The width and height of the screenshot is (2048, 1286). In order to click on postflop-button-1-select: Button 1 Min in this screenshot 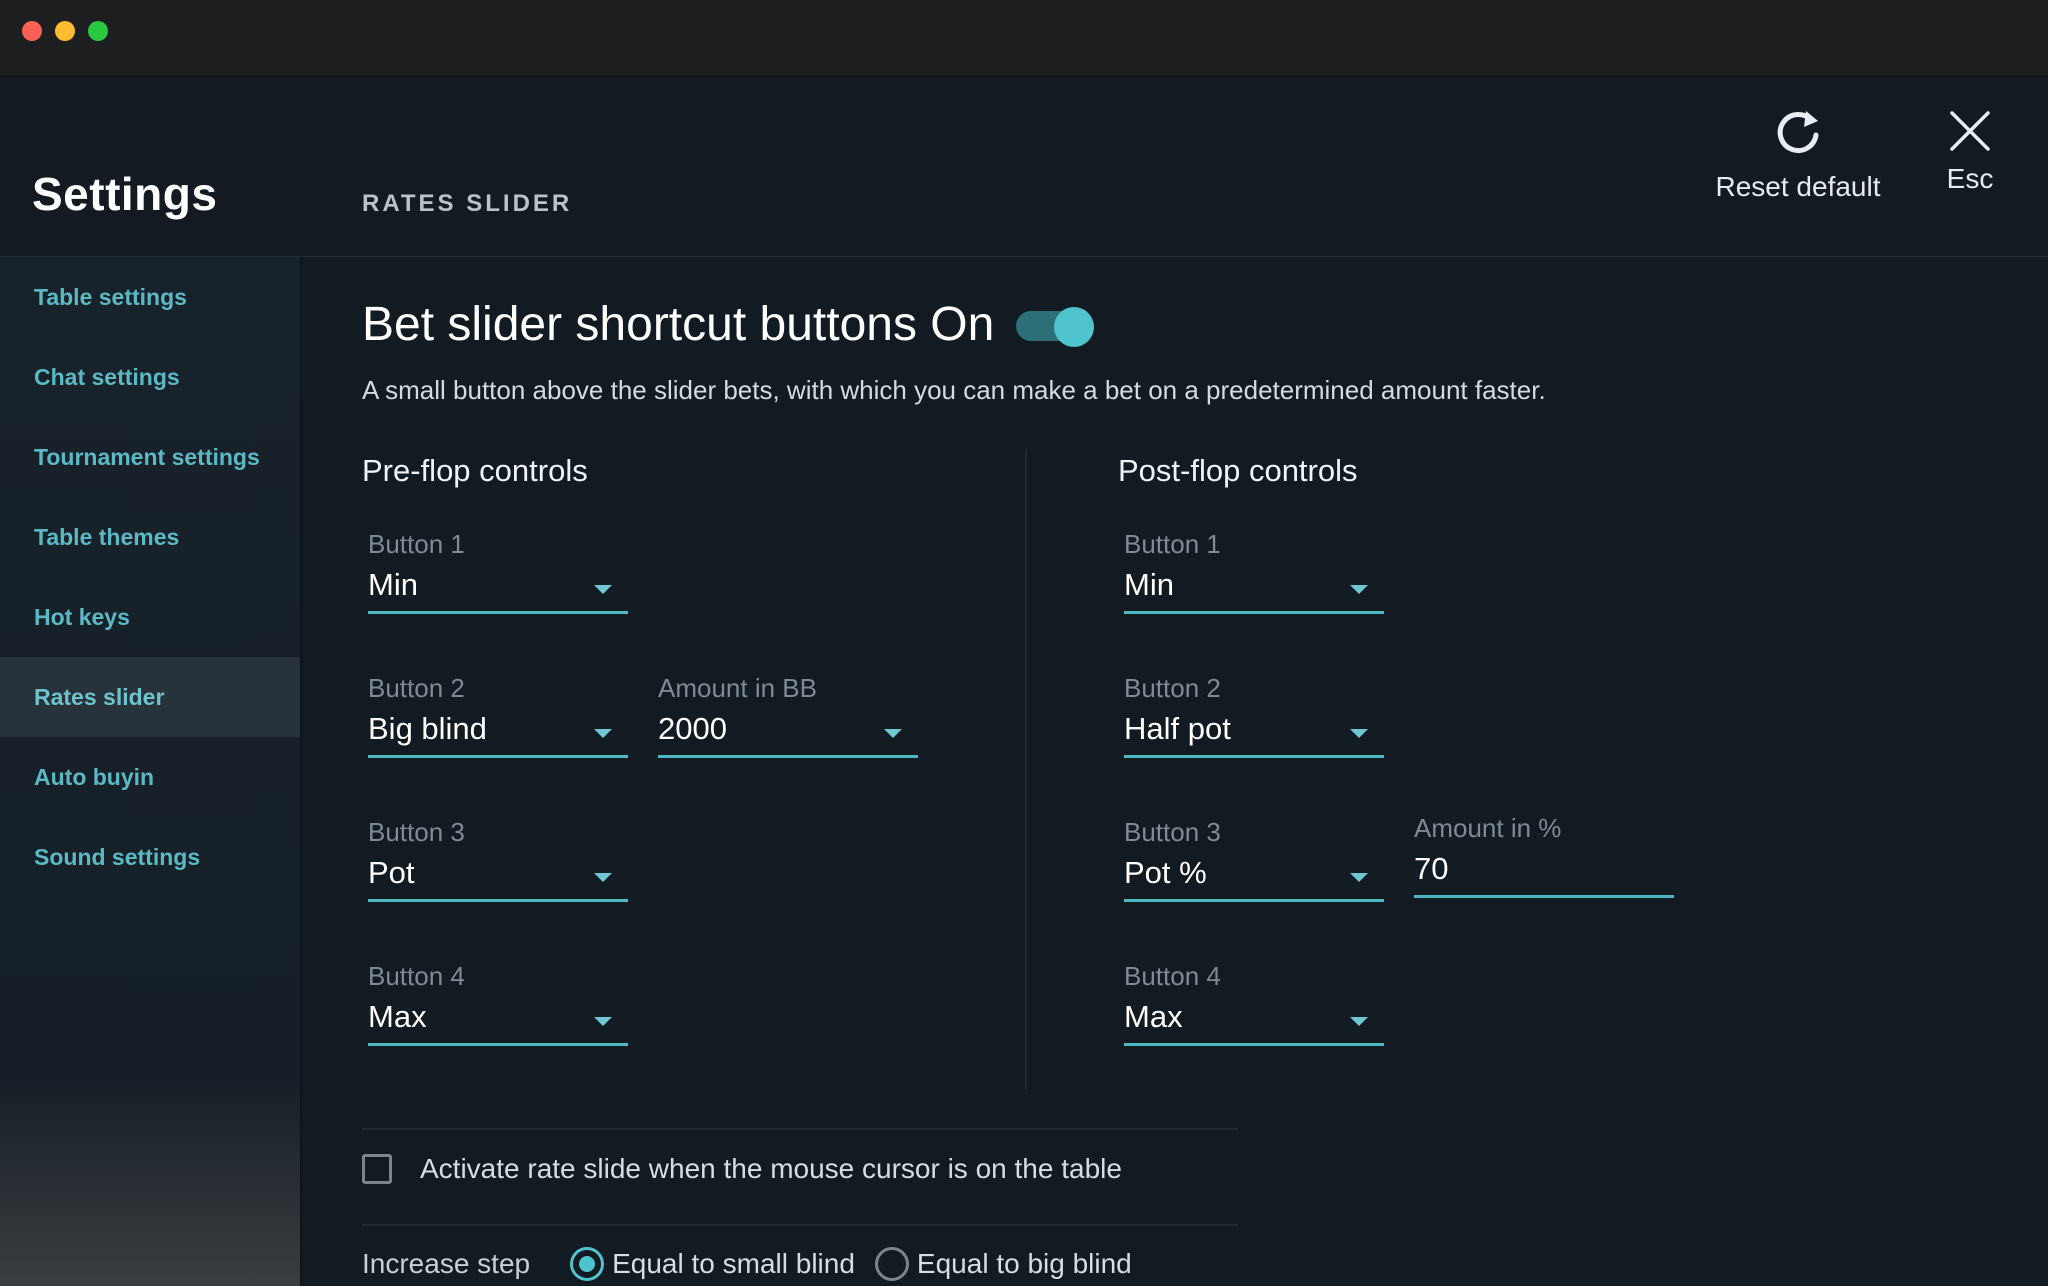, I will do `click(1254, 571)`.